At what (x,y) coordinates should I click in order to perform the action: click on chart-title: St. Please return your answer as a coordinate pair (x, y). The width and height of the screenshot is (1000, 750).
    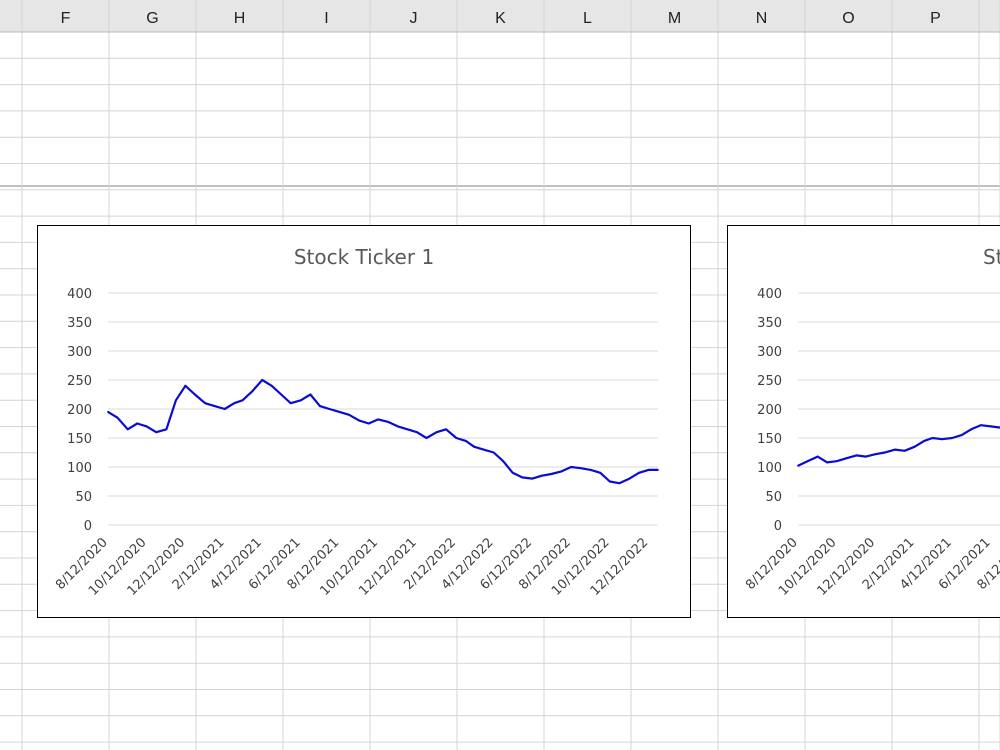
    Looking at the image, I should click on (991, 257).